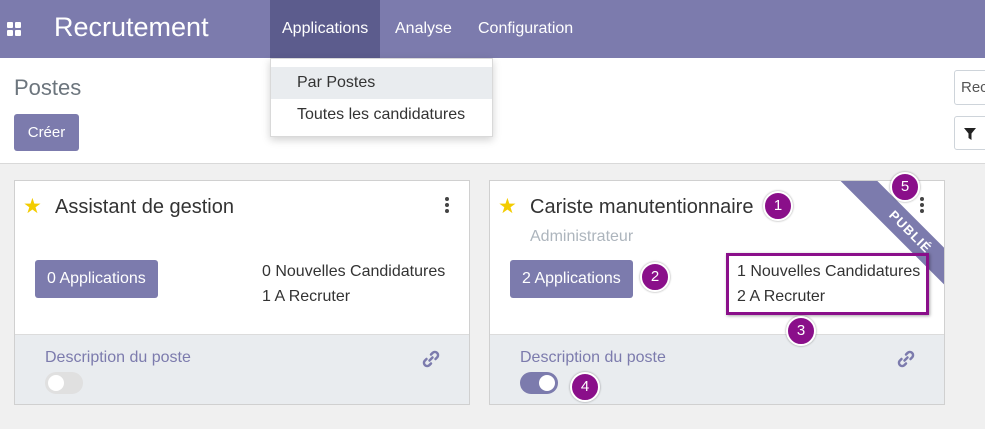 This screenshot has height=429, width=985. I want to click on menu-configuration: Configuration, so click(525, 29).